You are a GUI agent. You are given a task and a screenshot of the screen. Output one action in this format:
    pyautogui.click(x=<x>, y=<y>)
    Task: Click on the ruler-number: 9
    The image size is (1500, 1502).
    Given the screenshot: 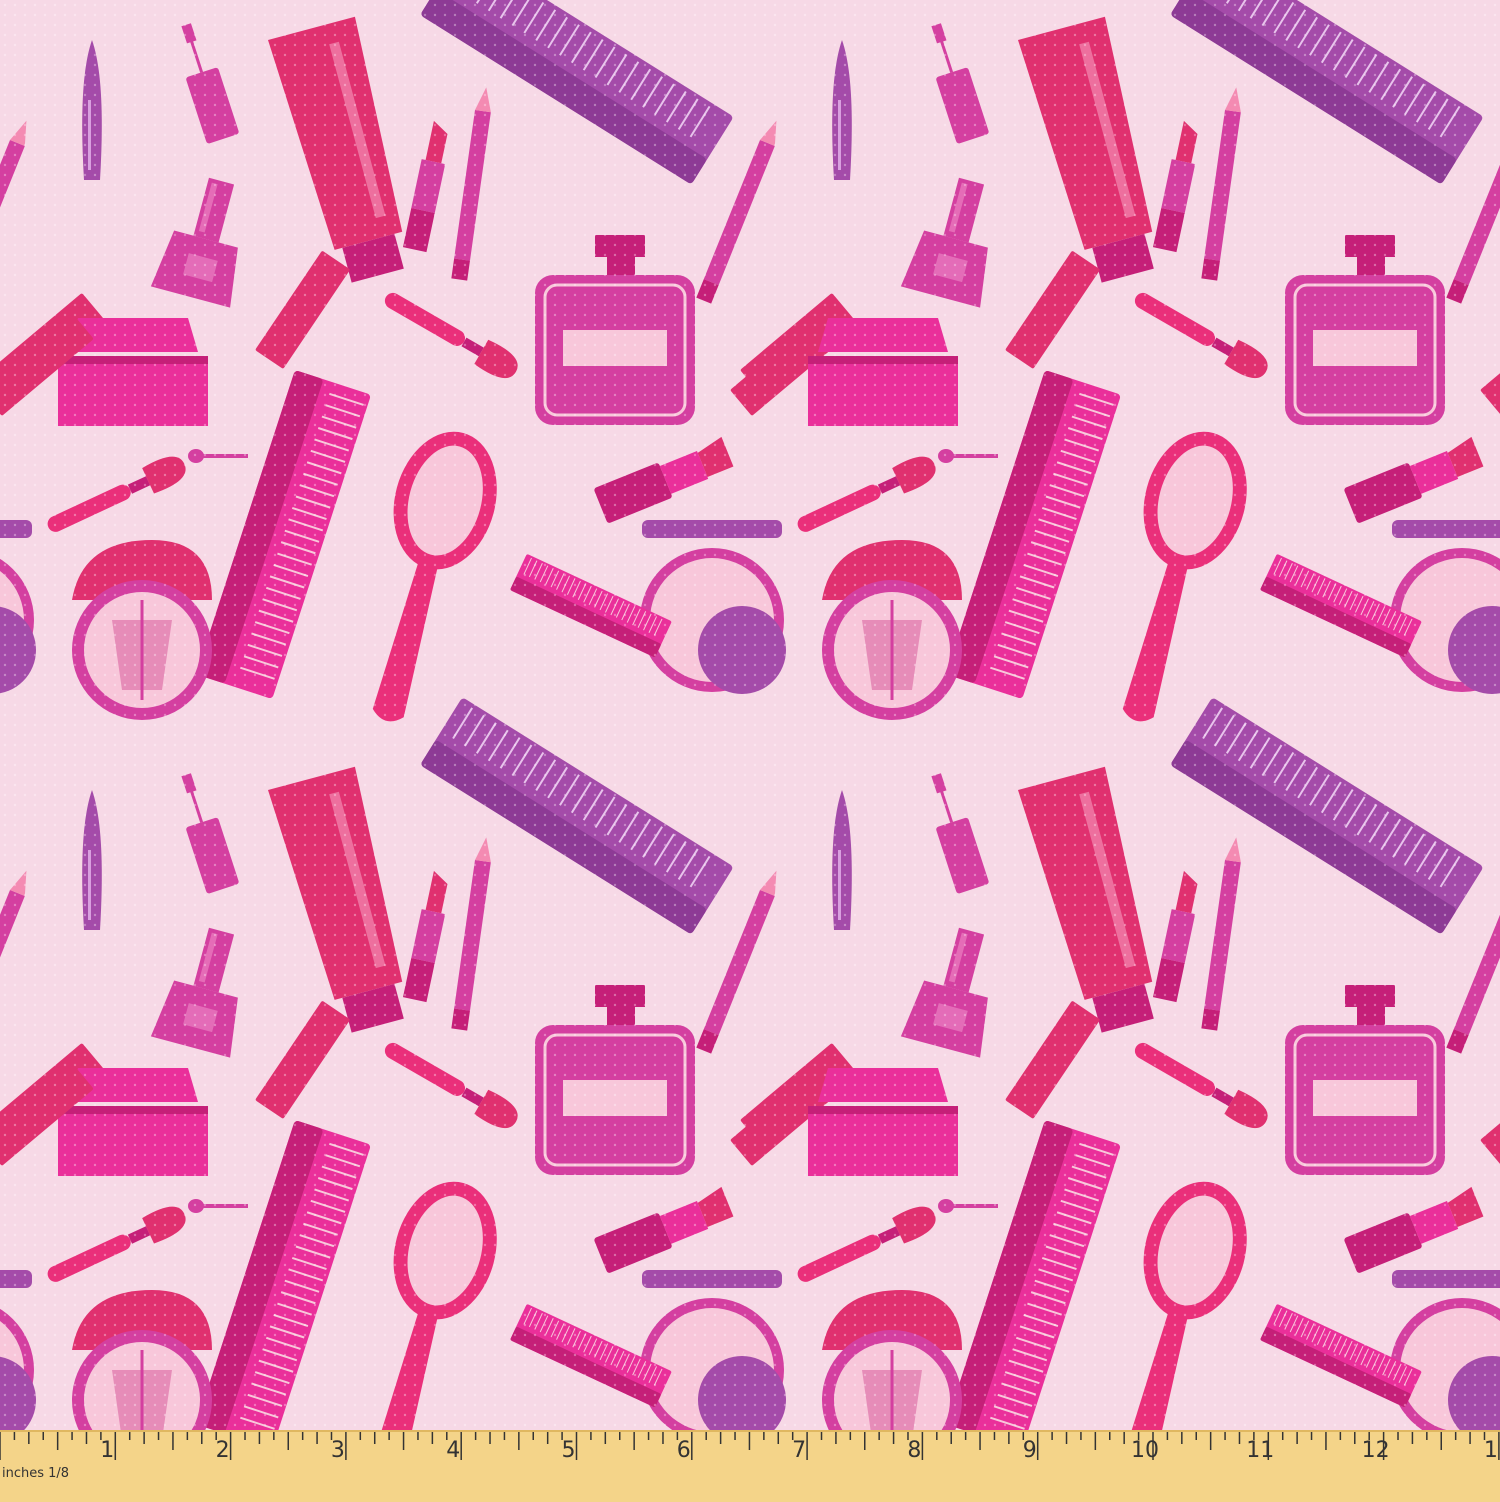 What is the action you would take?
    pyautogui.click(x=1029, y=1450)
    